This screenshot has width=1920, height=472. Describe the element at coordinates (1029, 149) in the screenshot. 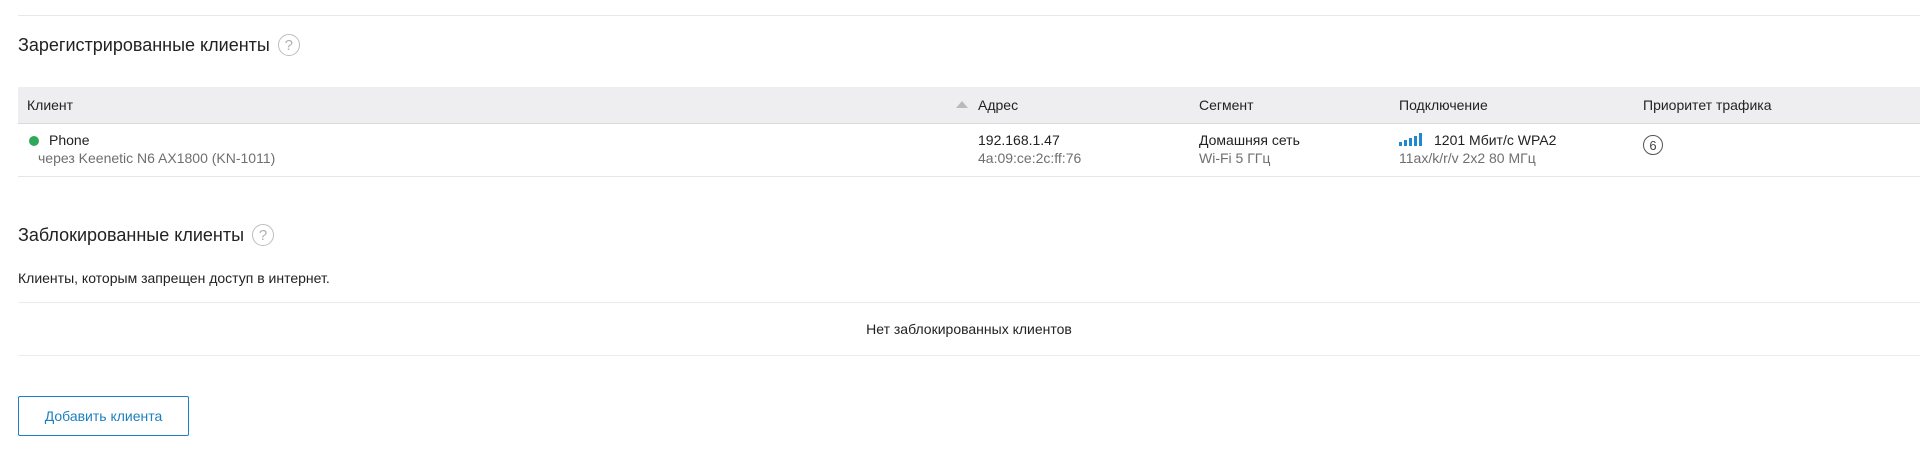

I see `address-cell: 192.168.1.47 4a:09:ce:2c:ff:76` at that location.